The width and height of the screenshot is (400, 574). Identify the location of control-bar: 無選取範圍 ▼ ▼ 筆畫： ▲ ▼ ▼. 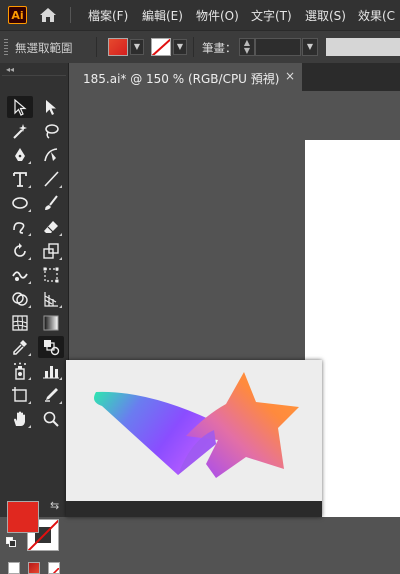
(200, 46).